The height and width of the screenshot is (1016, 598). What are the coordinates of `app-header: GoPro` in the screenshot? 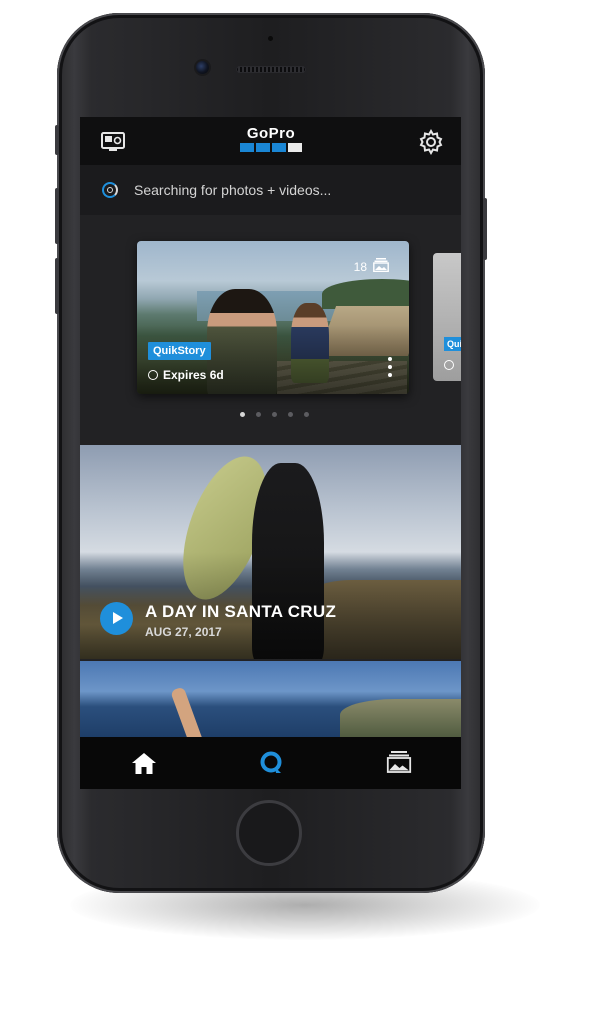 It's located at (270, 141).